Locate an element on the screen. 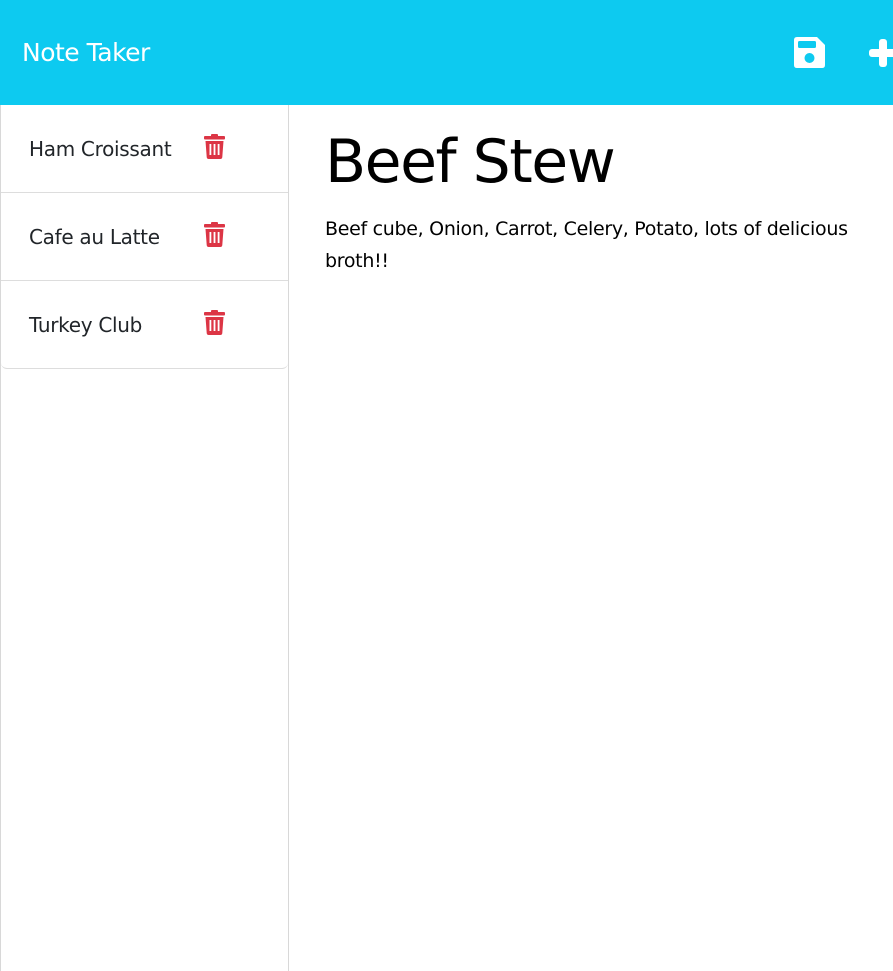 The width and height of the screenshot is (893, 971). floppy-disk-icon is located at coordinates (809, 52).